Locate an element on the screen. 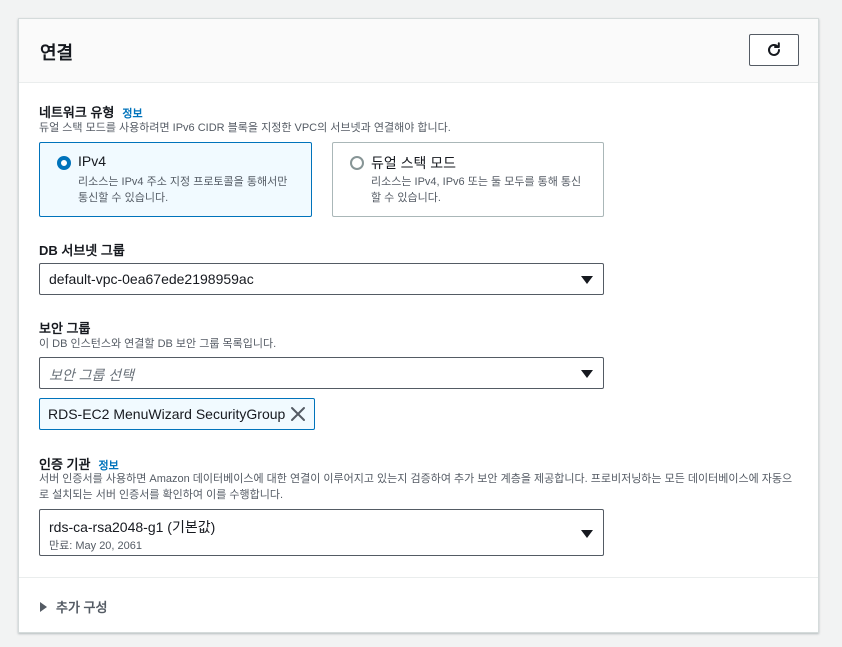 This screenshot has height=647, width=842. panel-header: 연결 is located at coordinates (418, 51).